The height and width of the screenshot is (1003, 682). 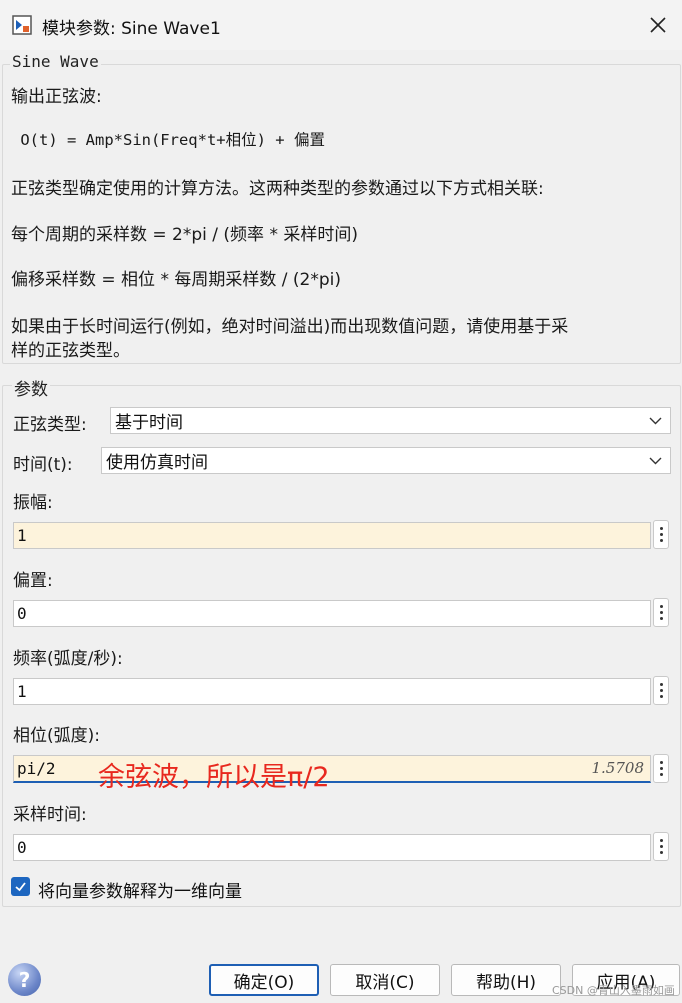 What do you see at coordinates (31, 387) in the screenshot?
I see `parameters-legend: 参数` at bounding box center [31, 387].